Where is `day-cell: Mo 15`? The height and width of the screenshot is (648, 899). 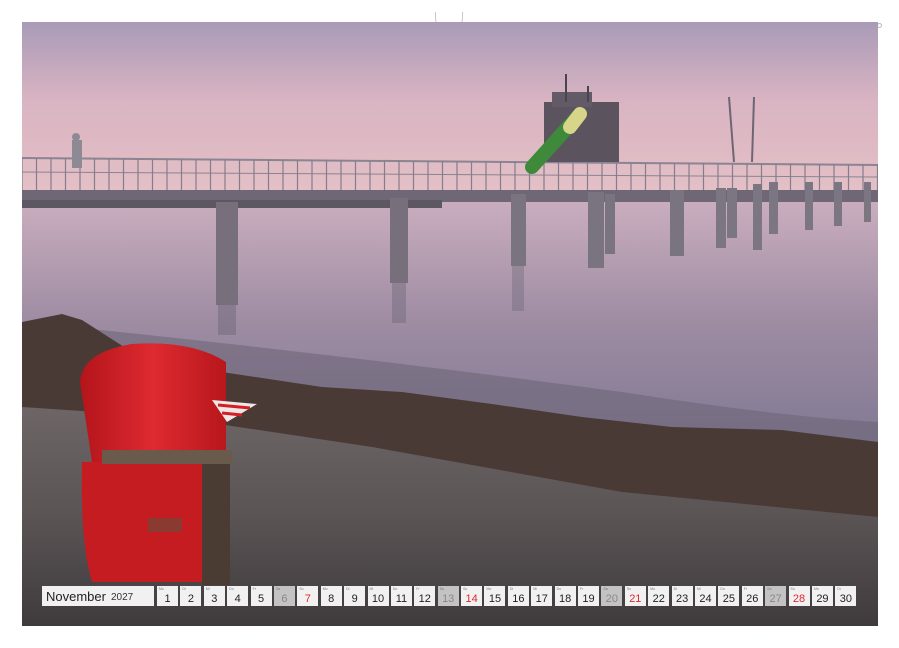 day-cell: Mo 15 is located at coordinates (495, 596).